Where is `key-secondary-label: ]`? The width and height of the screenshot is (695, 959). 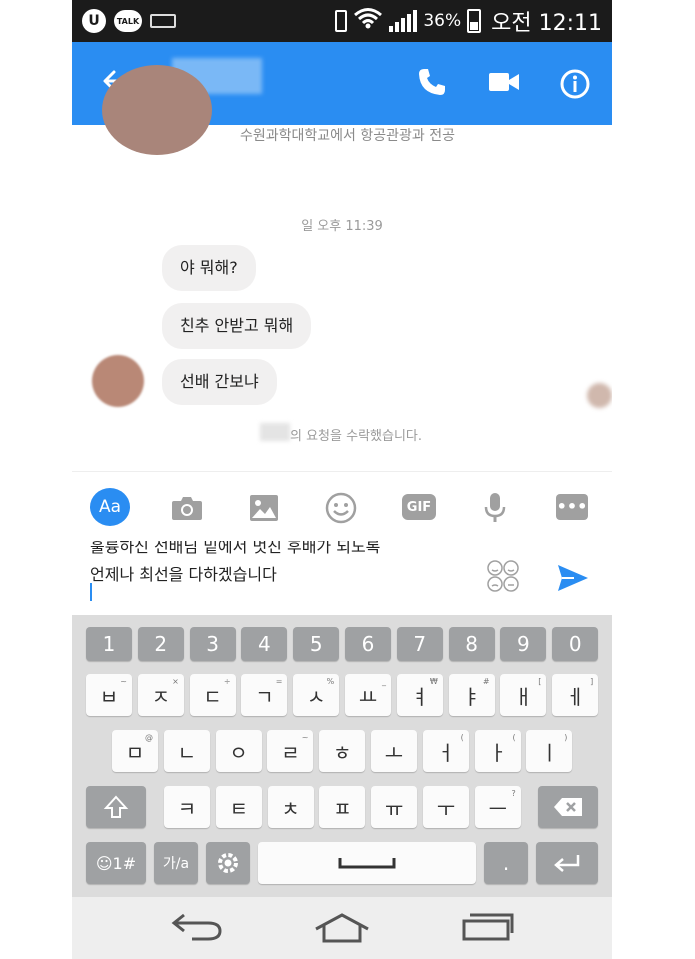
key-secondary-label: ] is located at coordinates (592, 681).